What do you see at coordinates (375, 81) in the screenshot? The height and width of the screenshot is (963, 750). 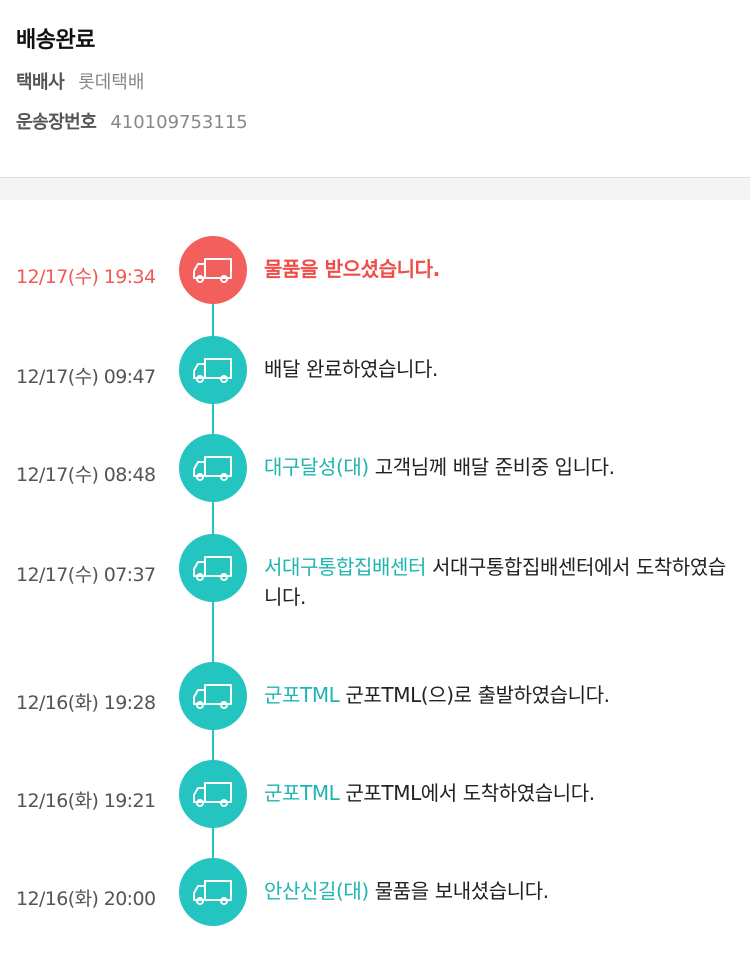 I see `courier-row: 택배사 롯데택배` at bounding box center [375, 81].